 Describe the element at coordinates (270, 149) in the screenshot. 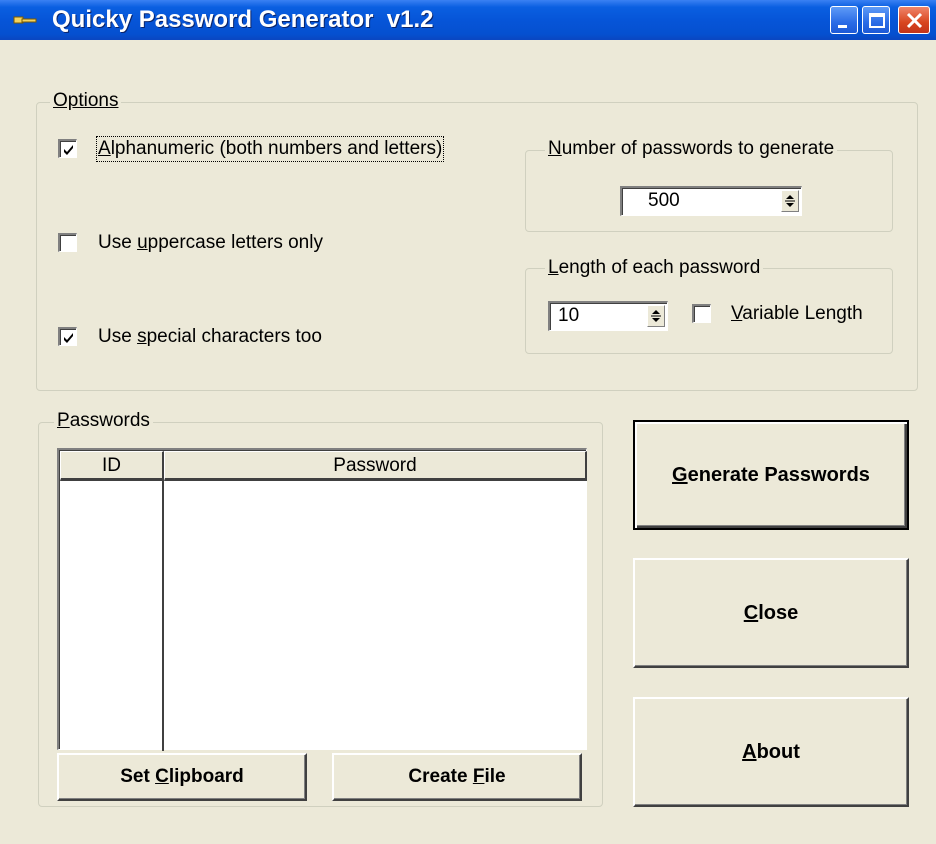

I see `alphanumeric-label: Alphanumeric (both numbers and letters)` at that location.